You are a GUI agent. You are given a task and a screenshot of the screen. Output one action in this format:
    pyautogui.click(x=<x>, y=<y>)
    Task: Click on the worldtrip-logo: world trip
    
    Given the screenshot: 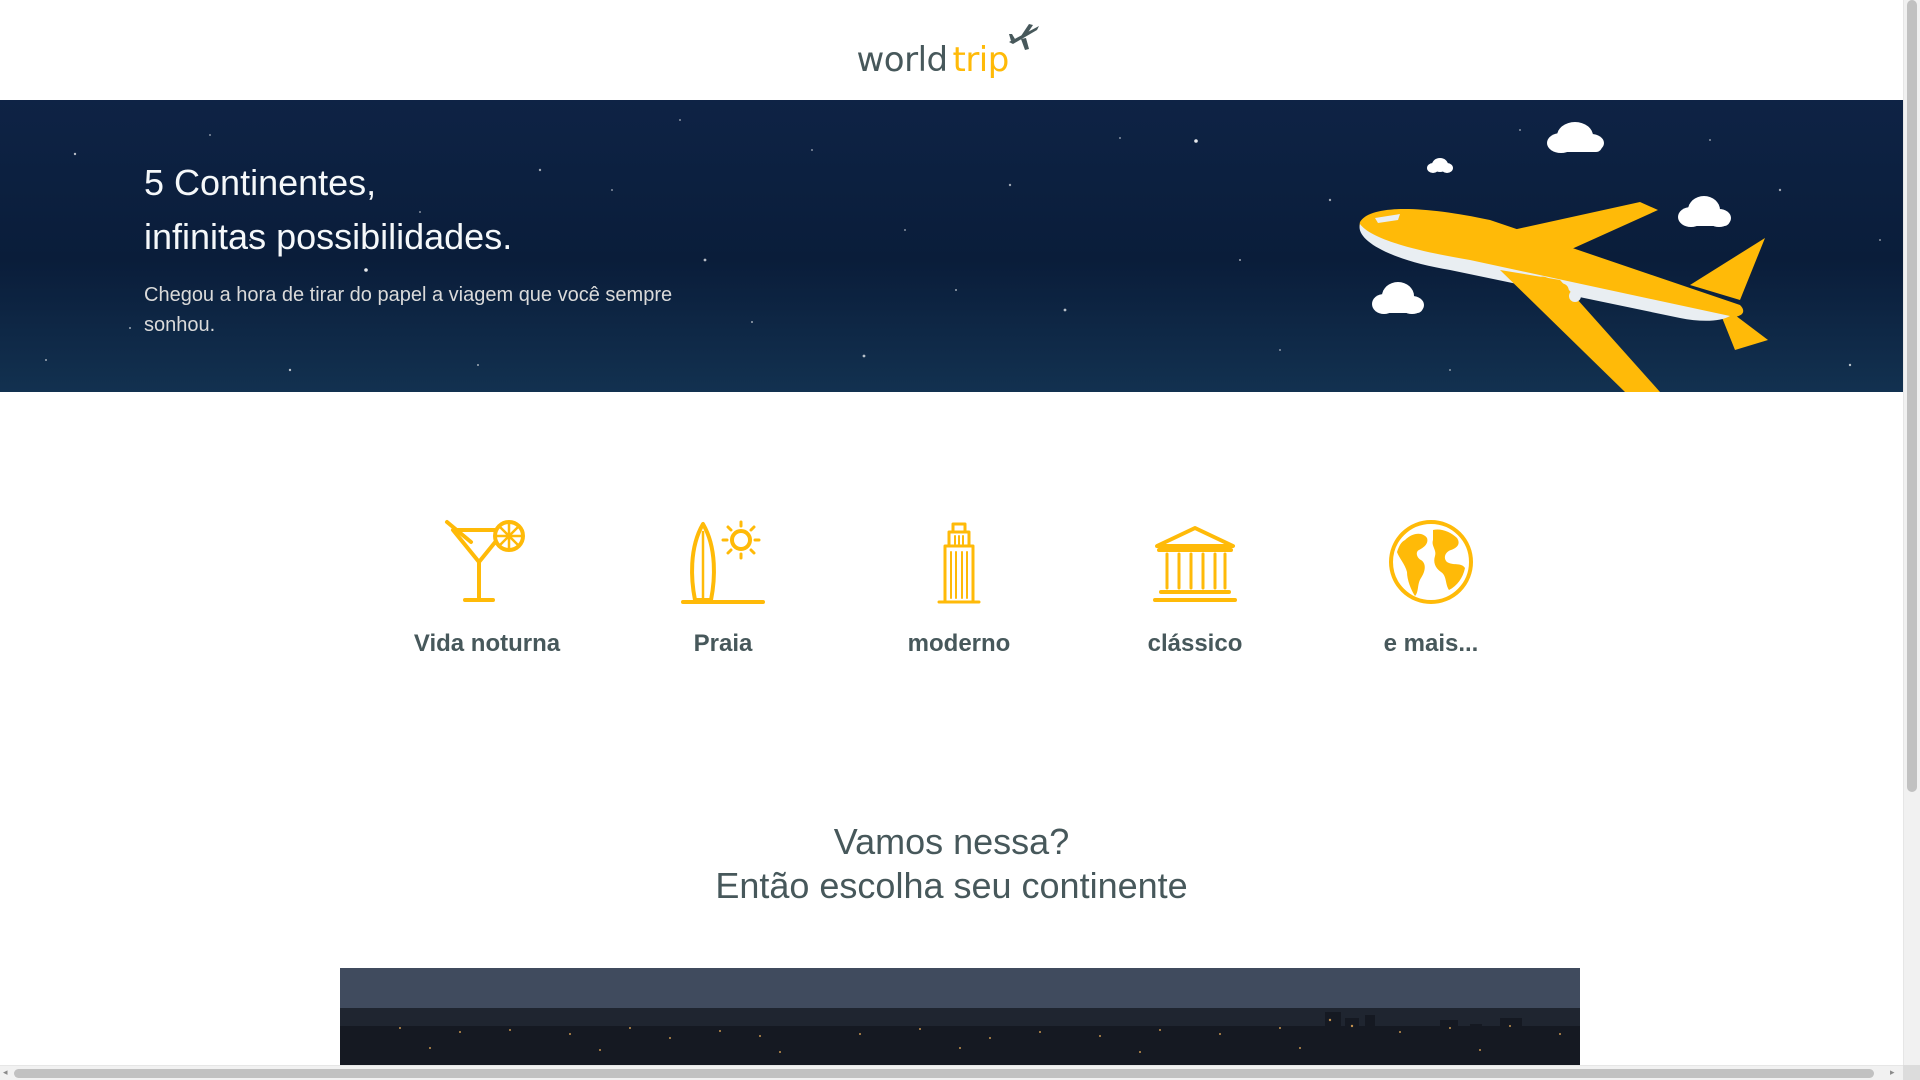 What is the action you would take?
    pyautogui.click(x=952, y=50)
    